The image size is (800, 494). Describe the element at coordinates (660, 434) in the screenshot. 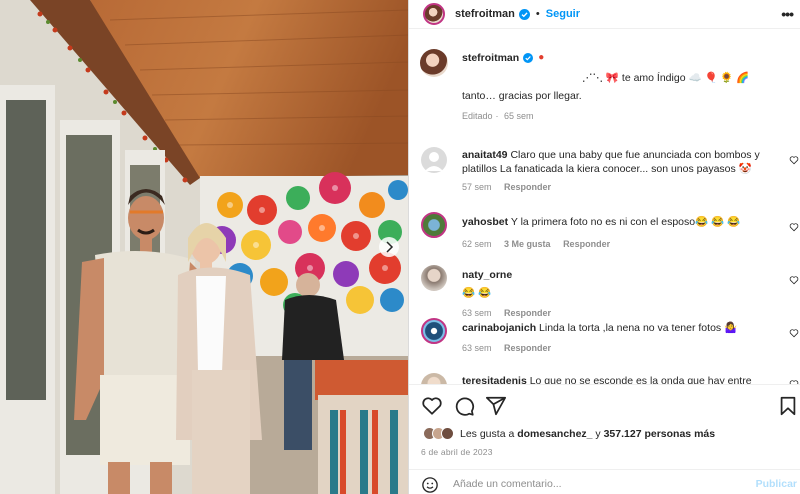

I see `likes-count: 357.127 personas más` at that location.